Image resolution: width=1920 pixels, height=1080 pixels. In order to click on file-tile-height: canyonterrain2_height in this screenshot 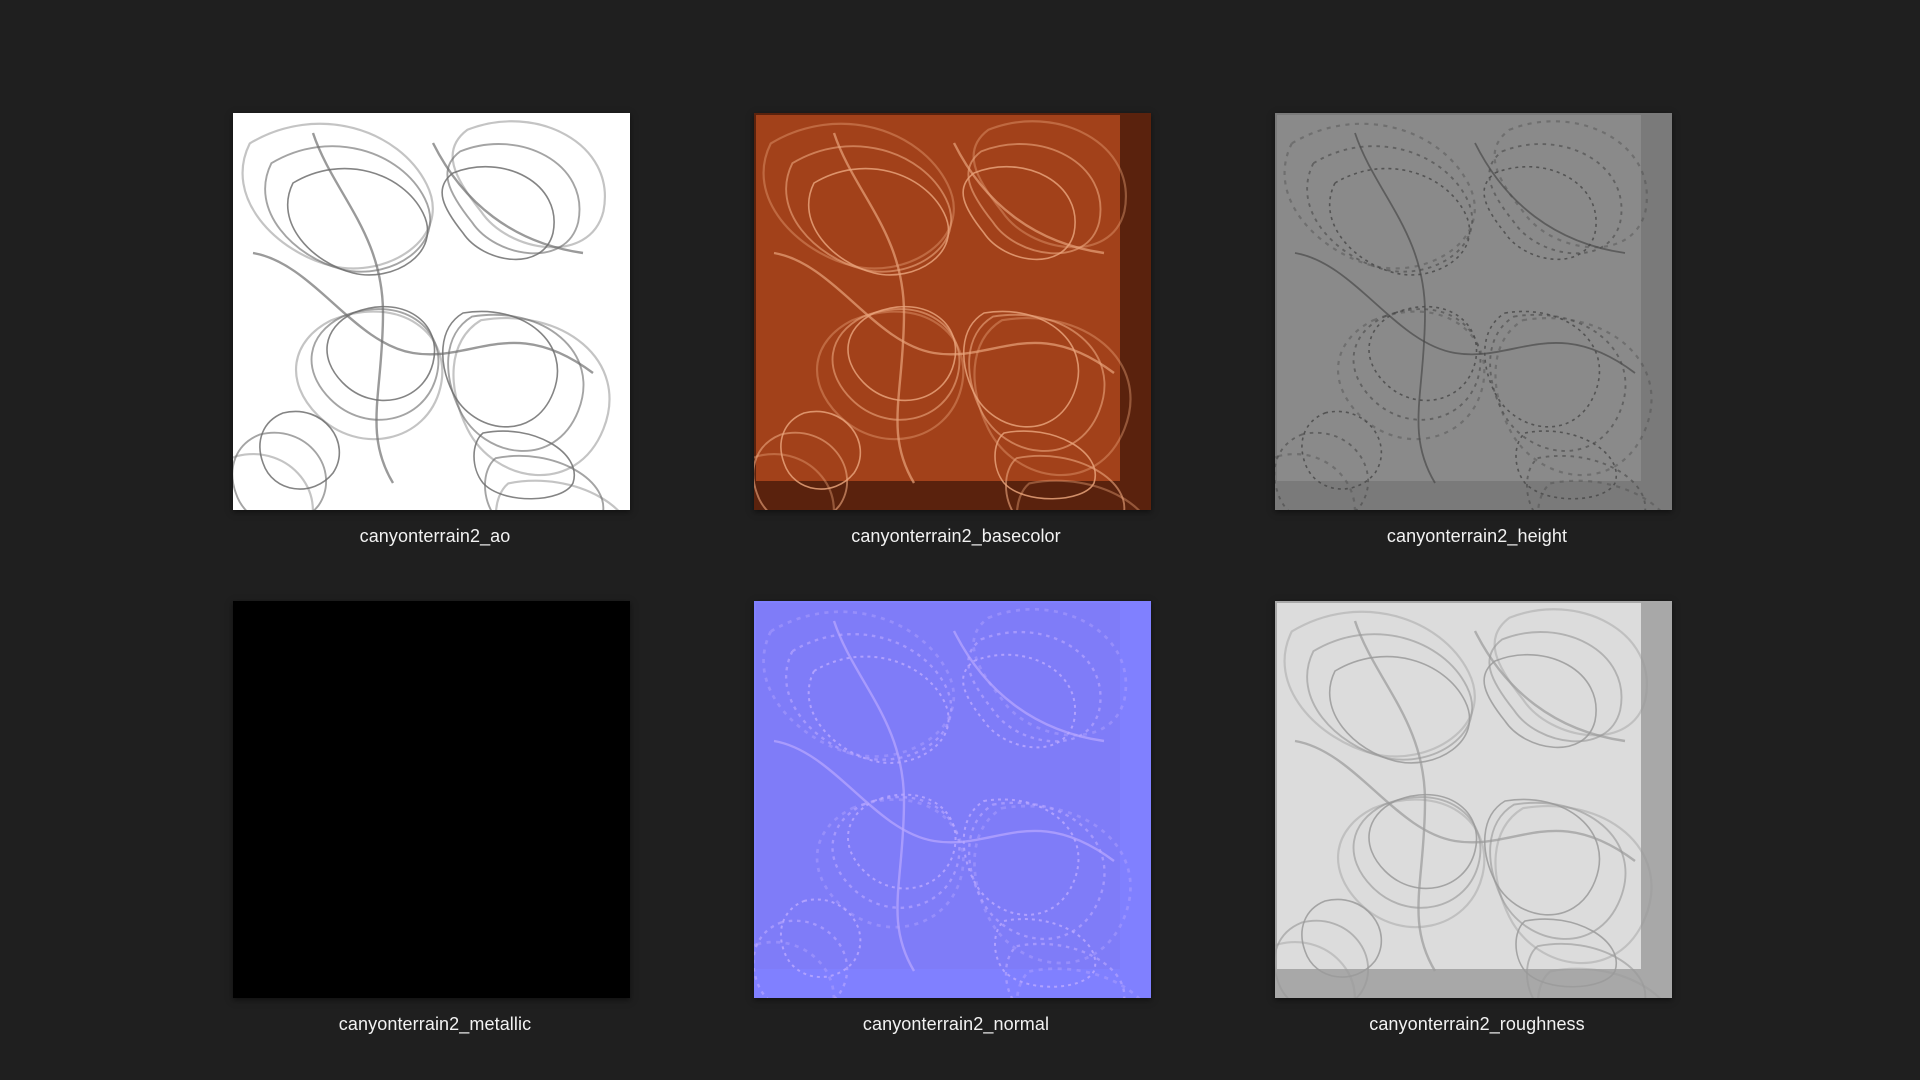, I will do `click(1473, 330)`.